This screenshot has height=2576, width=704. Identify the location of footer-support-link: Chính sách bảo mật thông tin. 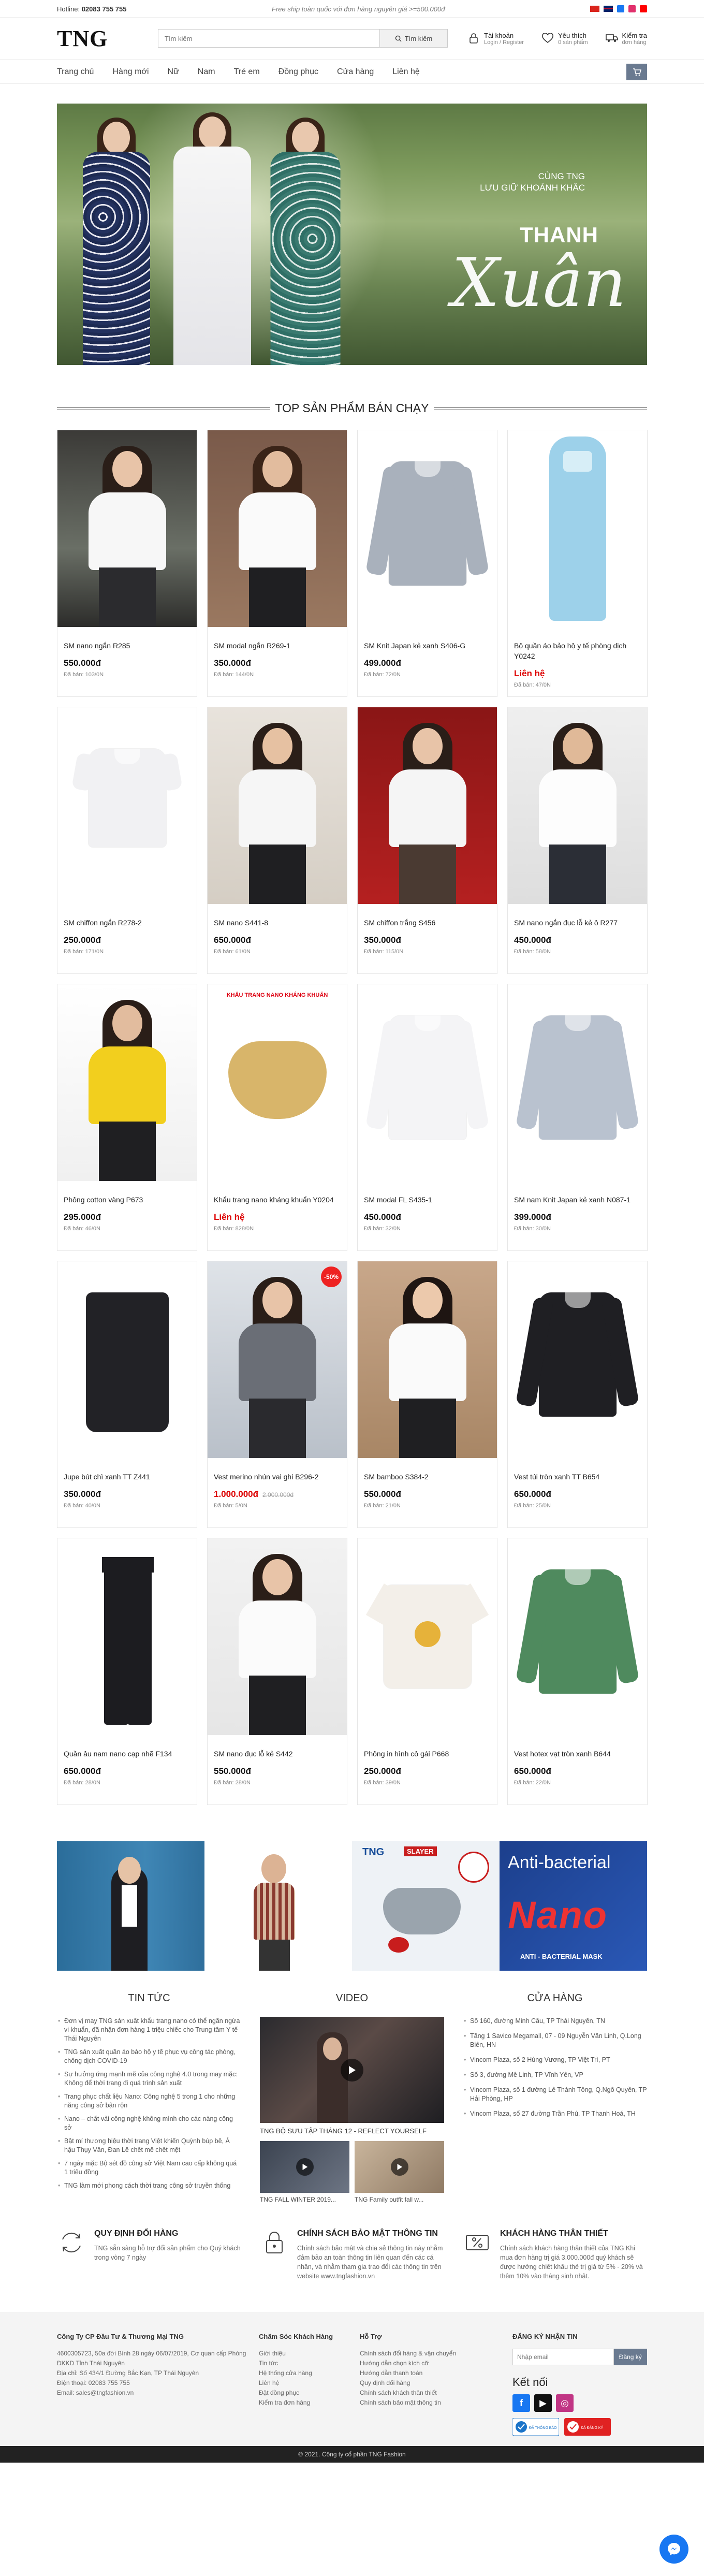
(436, 2403).